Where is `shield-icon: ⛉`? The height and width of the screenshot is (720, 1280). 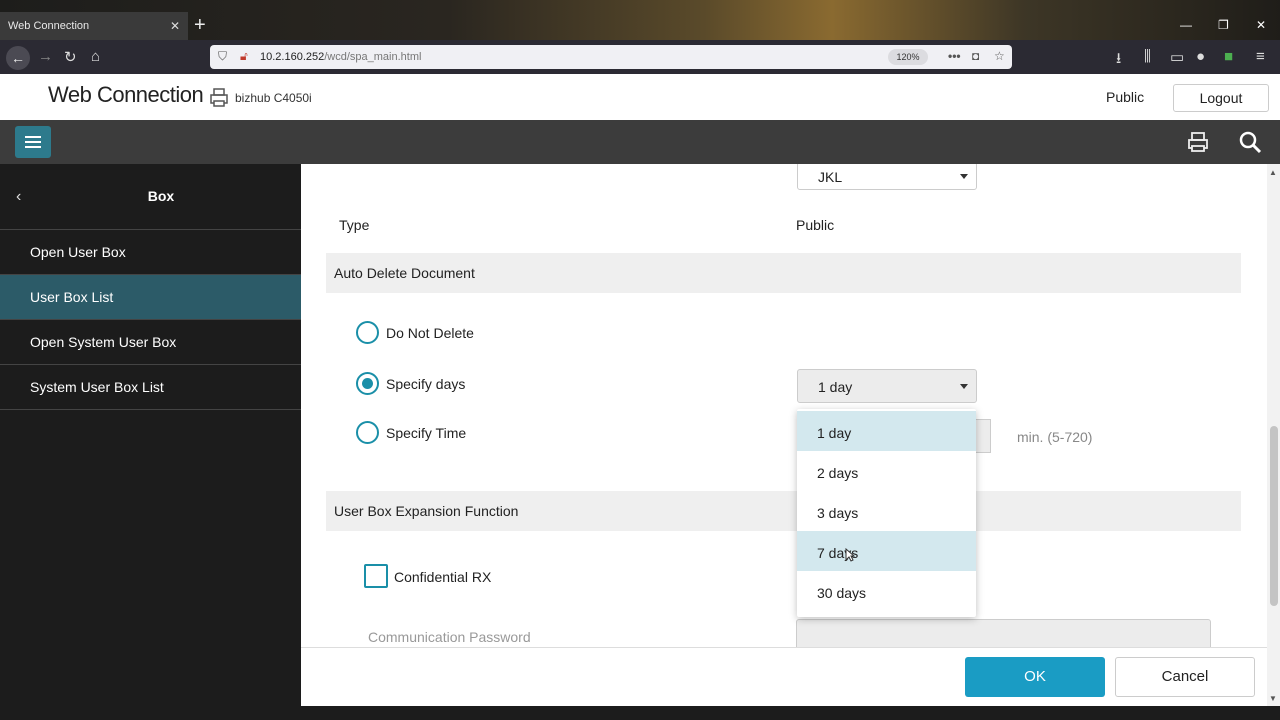
shield-icon: ⛉ is located at coordinates (222, 56).